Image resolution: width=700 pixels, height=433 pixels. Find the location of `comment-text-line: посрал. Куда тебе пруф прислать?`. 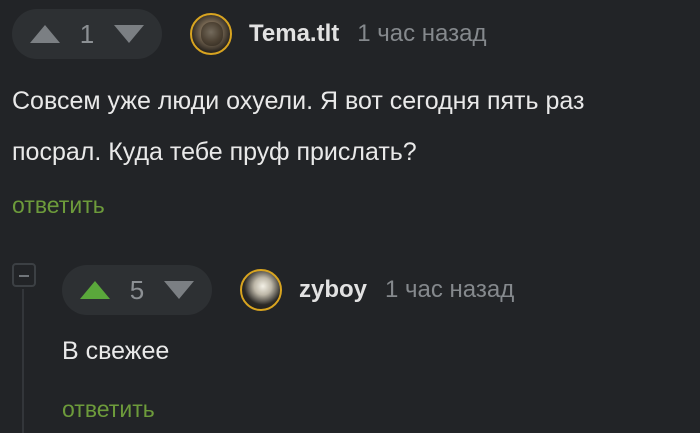

comment-text-line: посрал. Куда тебе пруф прислать? is located at coordinates (214, 152).